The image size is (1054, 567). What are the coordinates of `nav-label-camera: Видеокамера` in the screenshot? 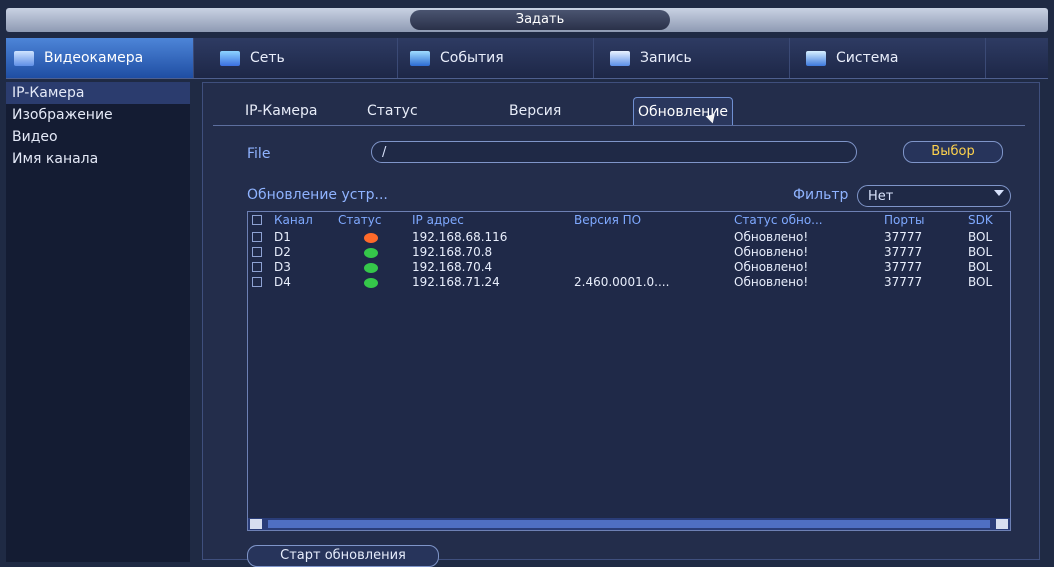 It's located at (94, 58).